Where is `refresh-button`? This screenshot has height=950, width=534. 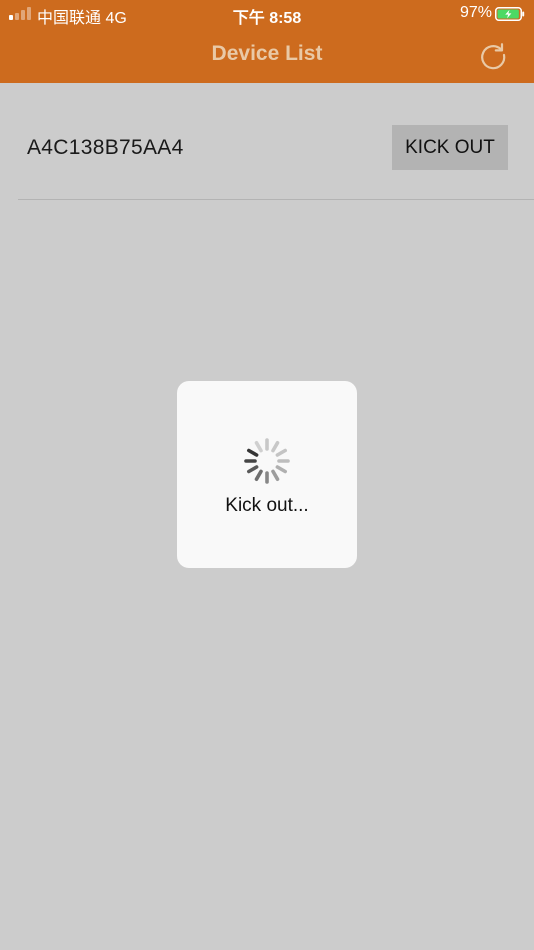
refresh-button is located at coordinates (493, 55).